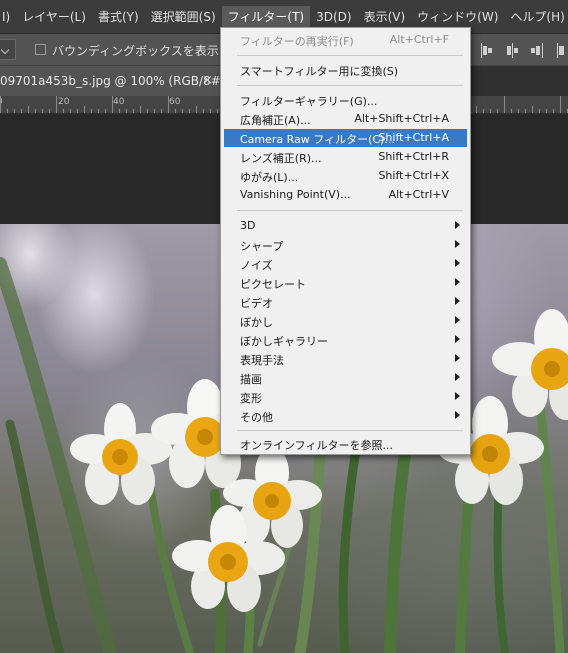 The width and height of the screenshot is (568, 653). Describe the element at coordinates (273, 284) in the screenshot. I see `menu-item-label: ピクセレート` at that location.